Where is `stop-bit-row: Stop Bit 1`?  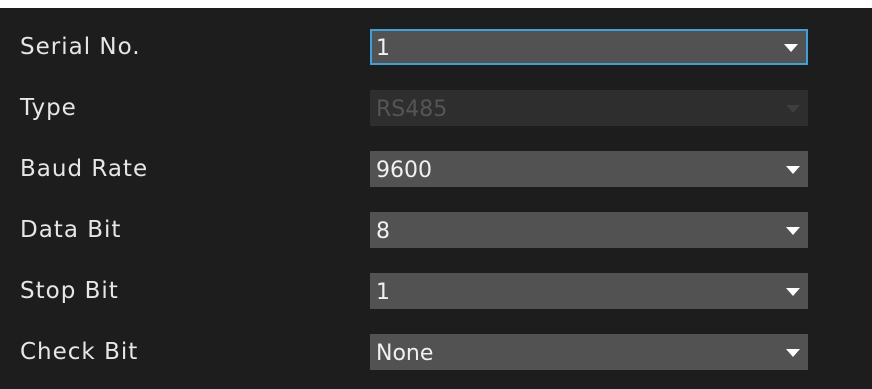
stop-bit-row: Stop Bit 1 is located at coordinates (436, 295).